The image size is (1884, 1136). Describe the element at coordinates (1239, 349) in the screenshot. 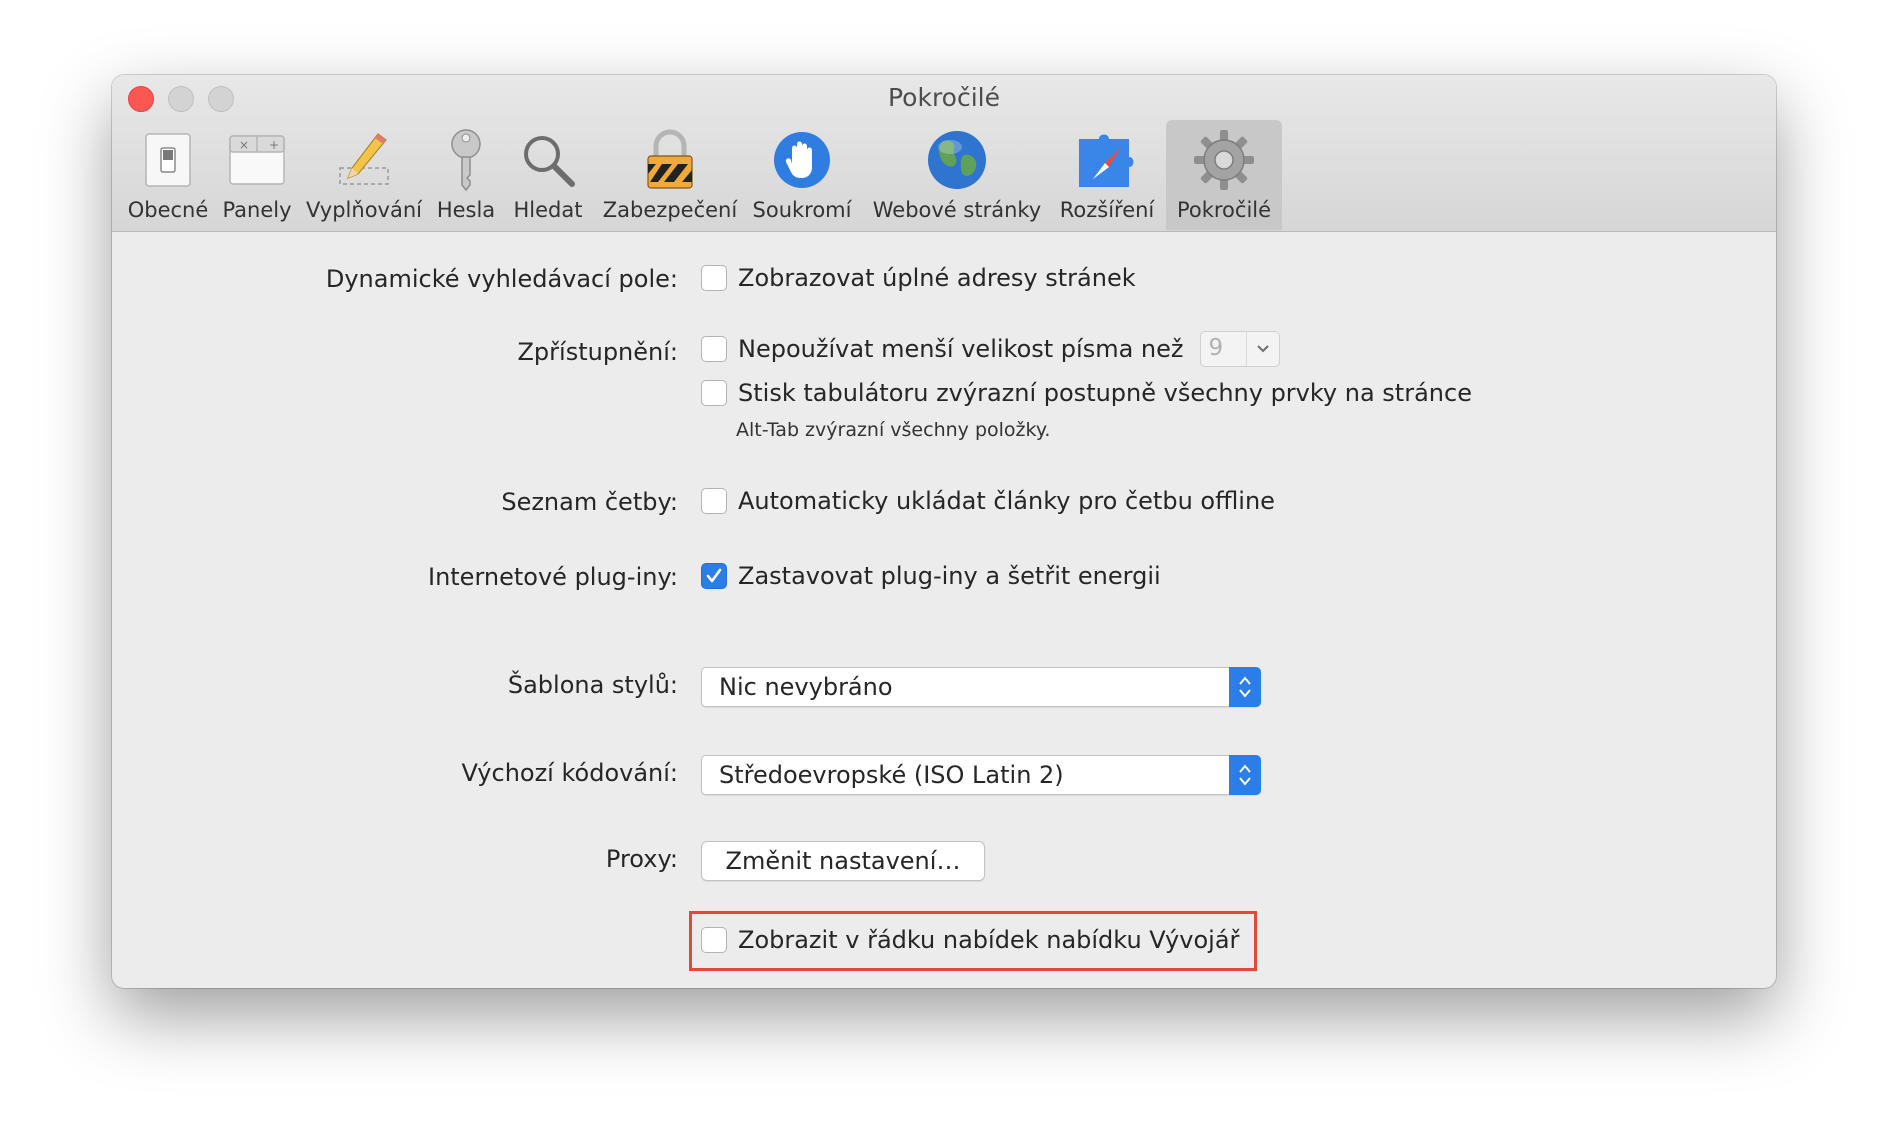

I see `min-font-size-popup: 9` at that location.